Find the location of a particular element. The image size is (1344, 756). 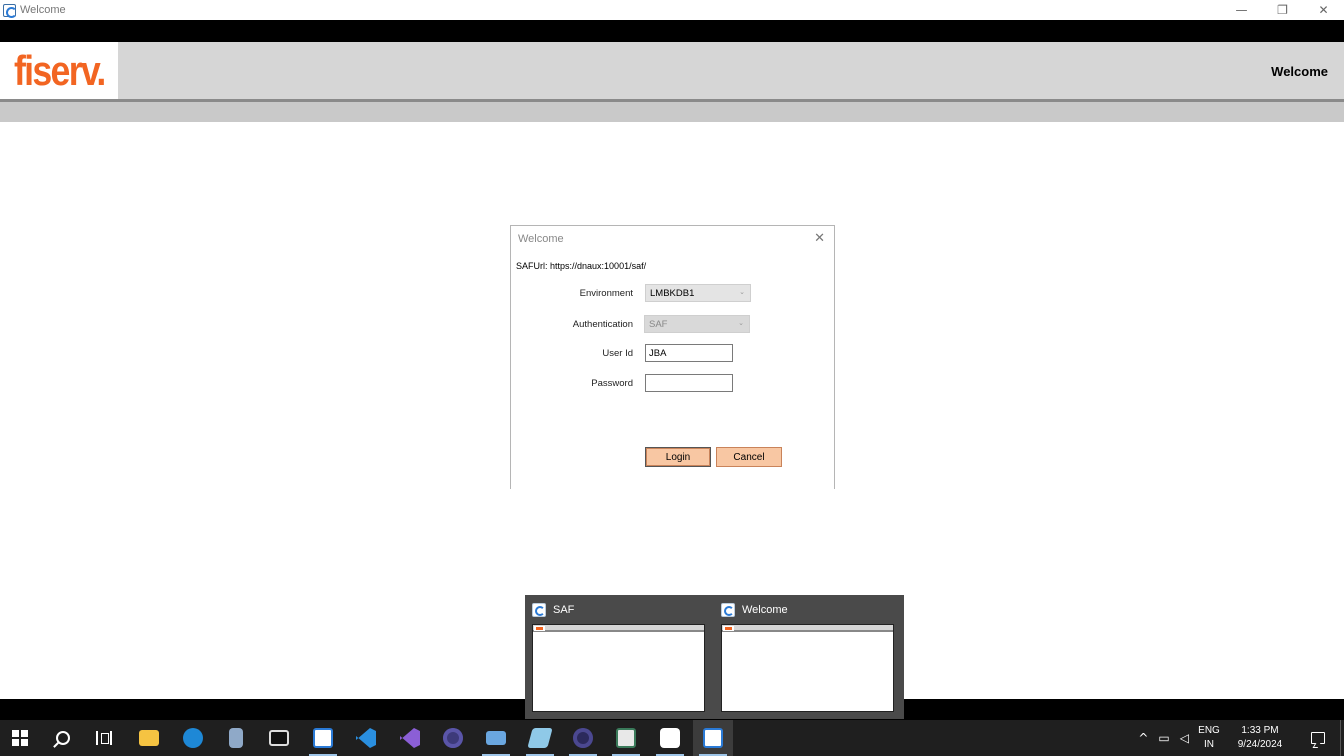

taskbar-preview: SAF Welcome is located at coordinates (714, 657).